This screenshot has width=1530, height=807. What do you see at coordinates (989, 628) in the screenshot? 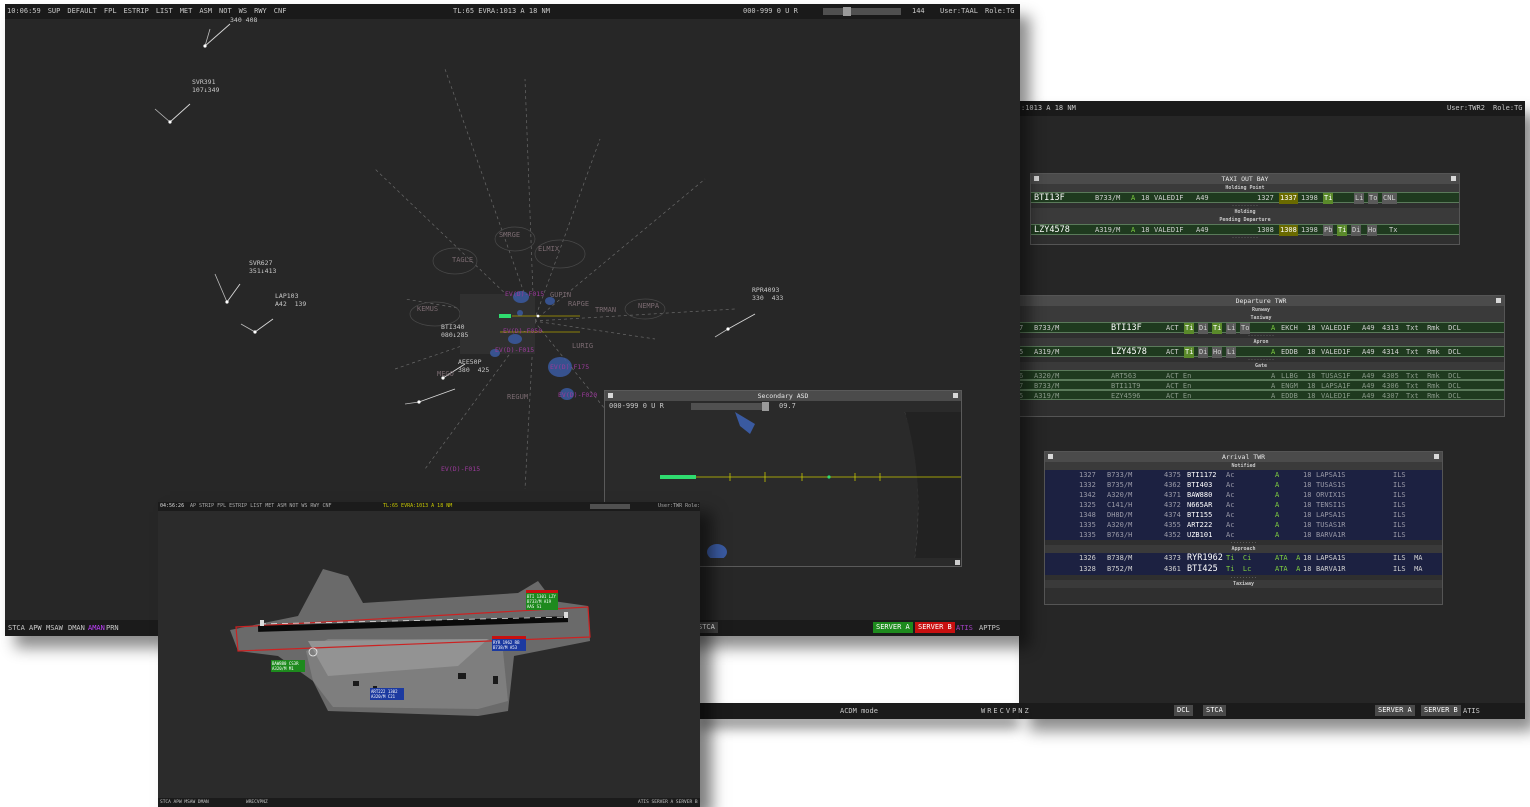
I see `aptps-label: APTPS` at bounding box center [989, 628].